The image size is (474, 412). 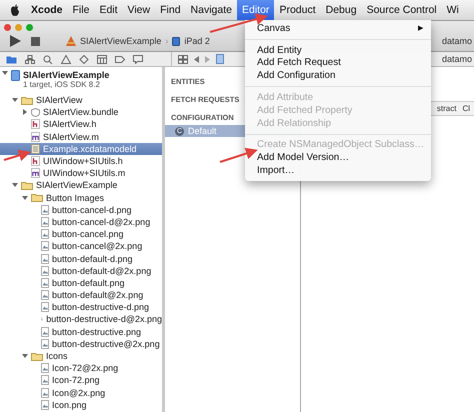 What do you see at coordinates (196, 59) in the screenshot?
I see `back-arrow-icon` at bounding box center [196, 59].